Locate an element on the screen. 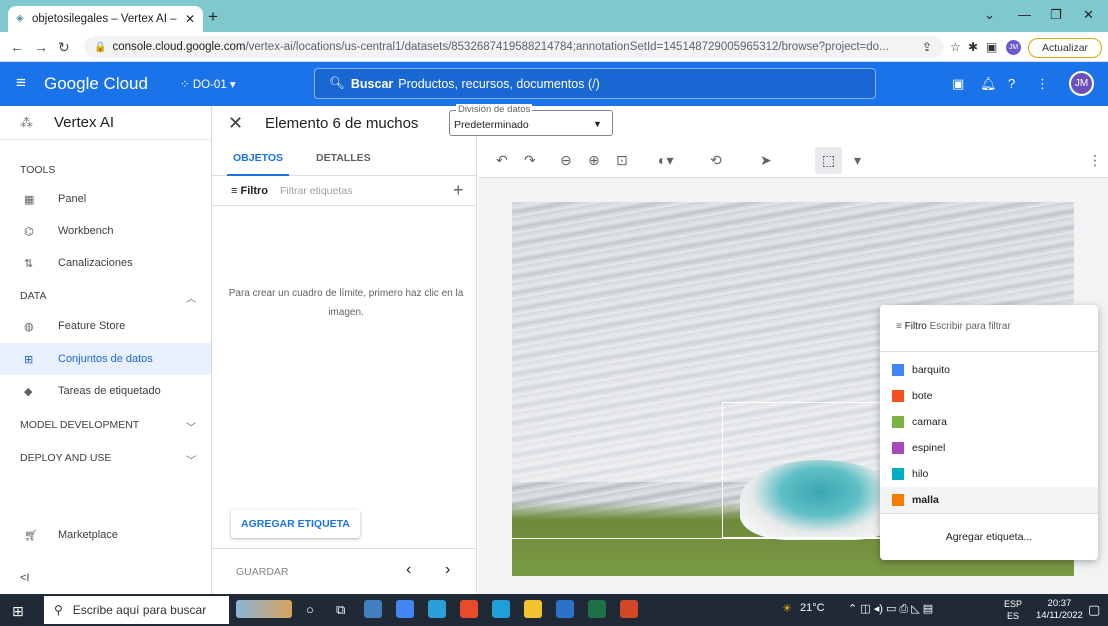 The image size is (1108, 626). extensions-icon: ✱ is located at coordinates (973, 47).